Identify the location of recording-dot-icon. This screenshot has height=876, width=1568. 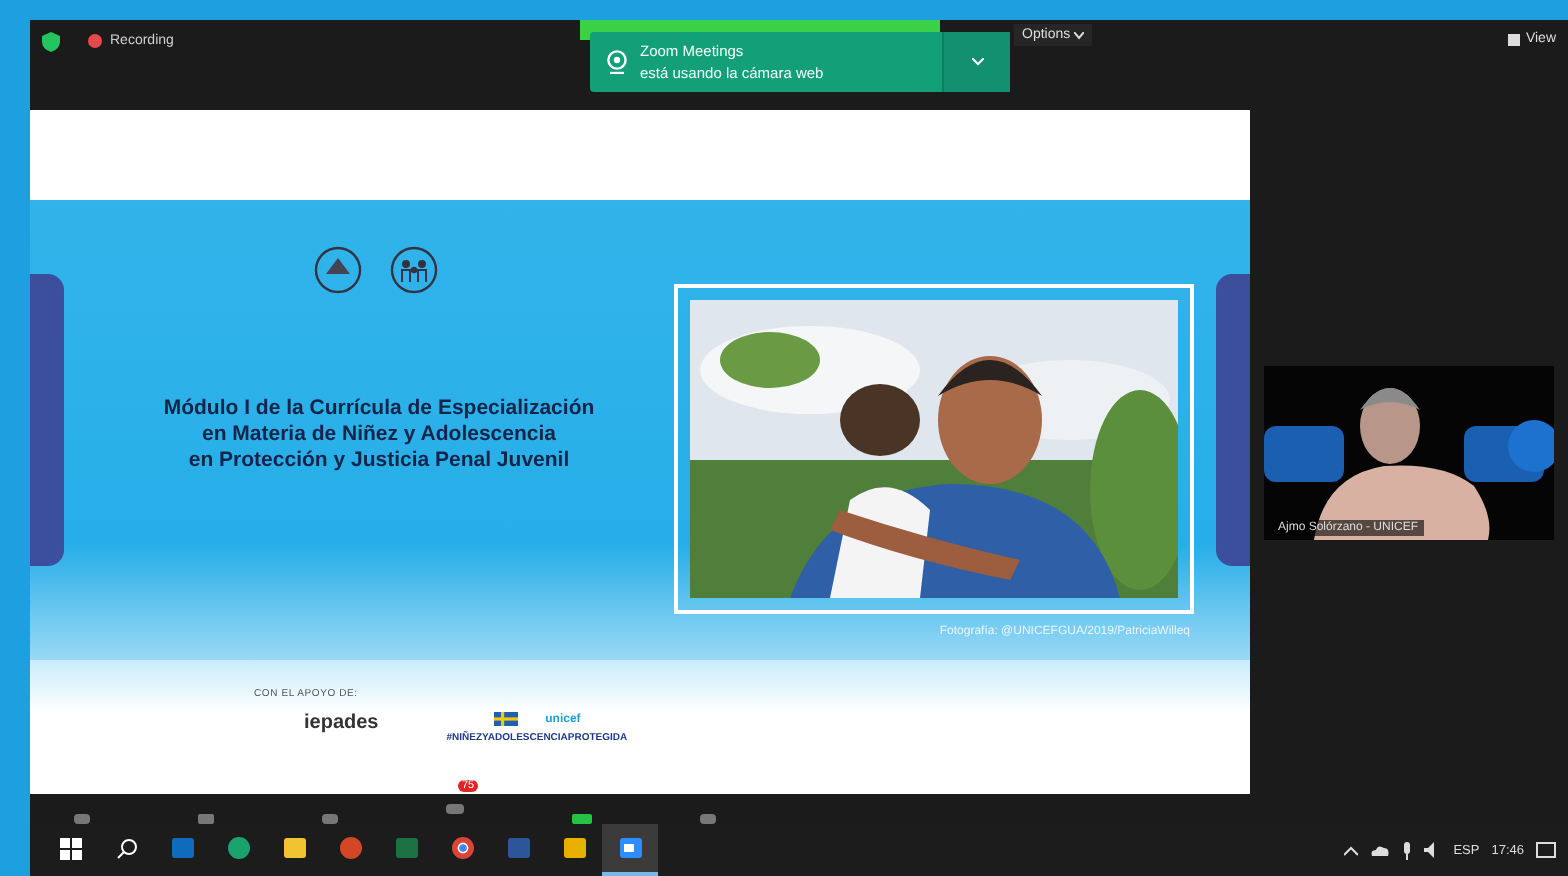
(95, 41).